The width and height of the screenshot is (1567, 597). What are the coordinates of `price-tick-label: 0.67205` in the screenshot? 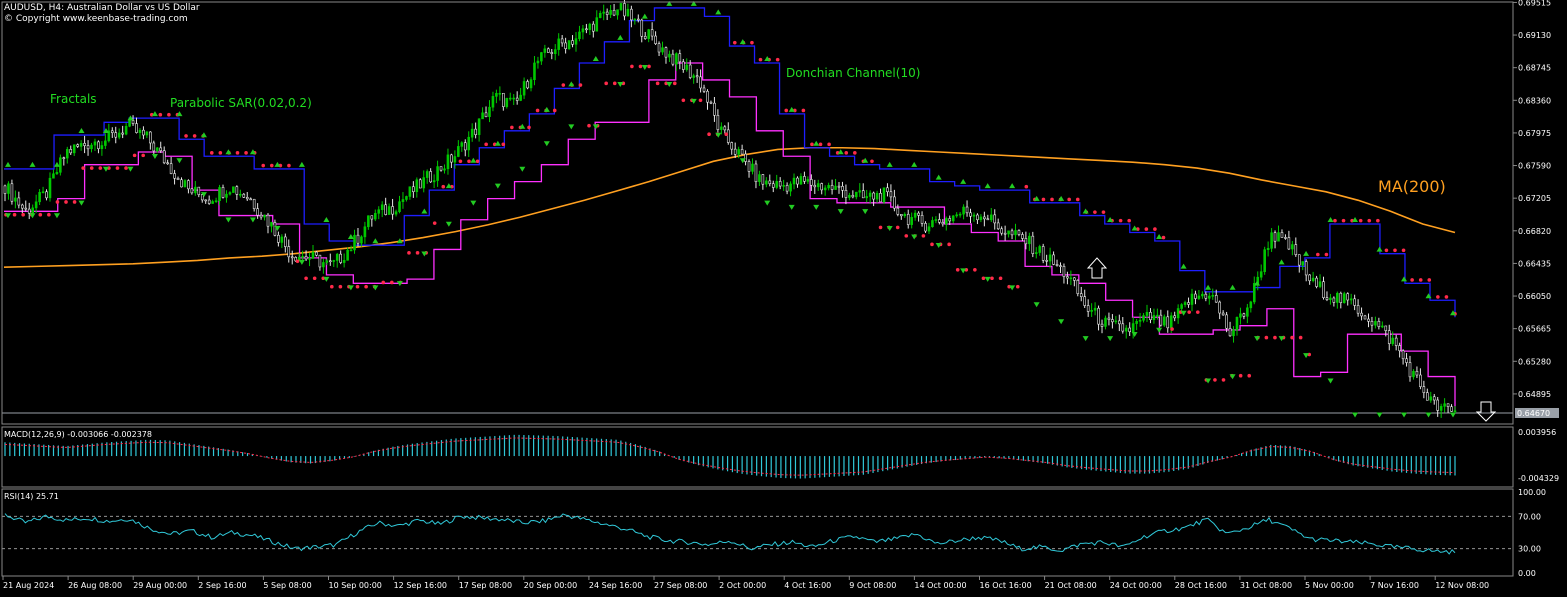 It's located at (1534, 198).